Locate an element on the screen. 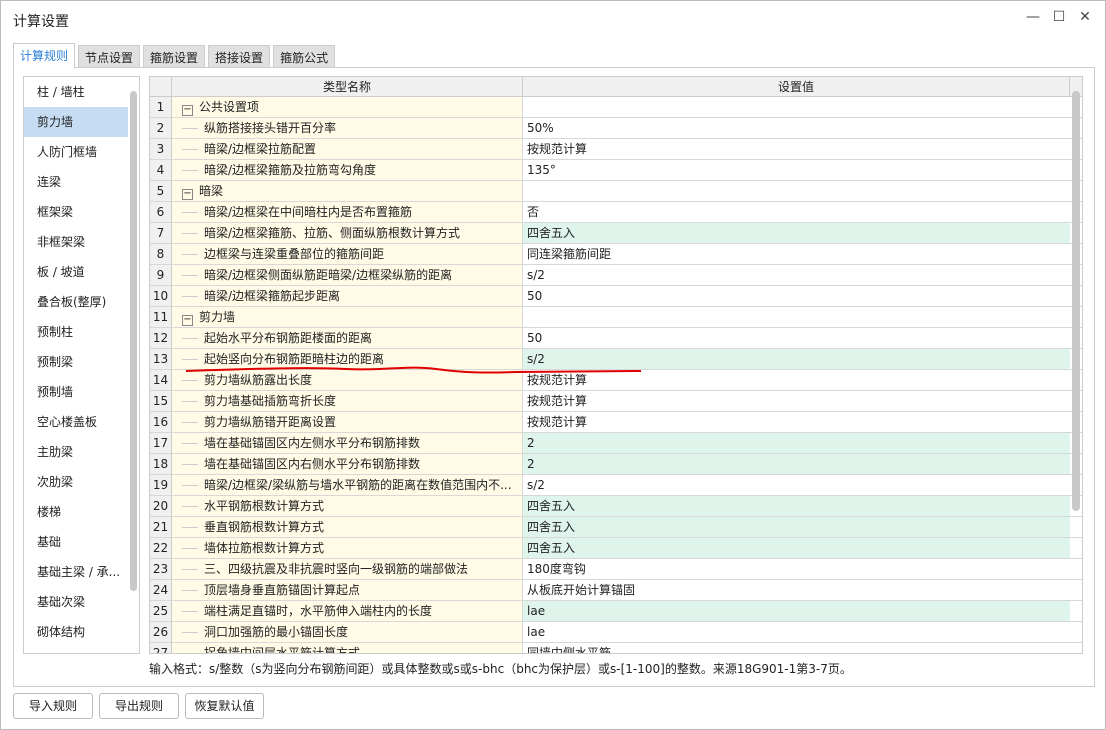  table-scrollbar is located at coordinates (1076, 301).